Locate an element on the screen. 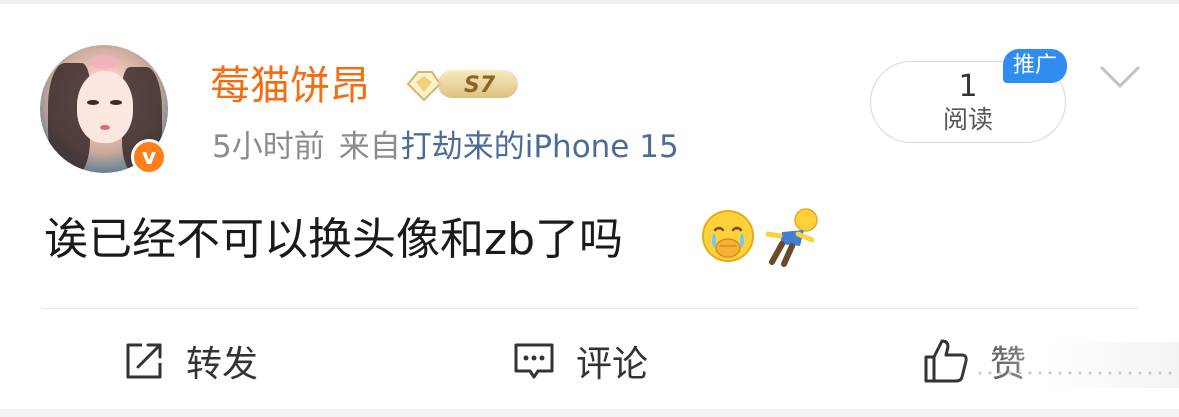 This screenshot has width=1179, height=417. repost-label: 转发 is located at coordinates (222, 364).